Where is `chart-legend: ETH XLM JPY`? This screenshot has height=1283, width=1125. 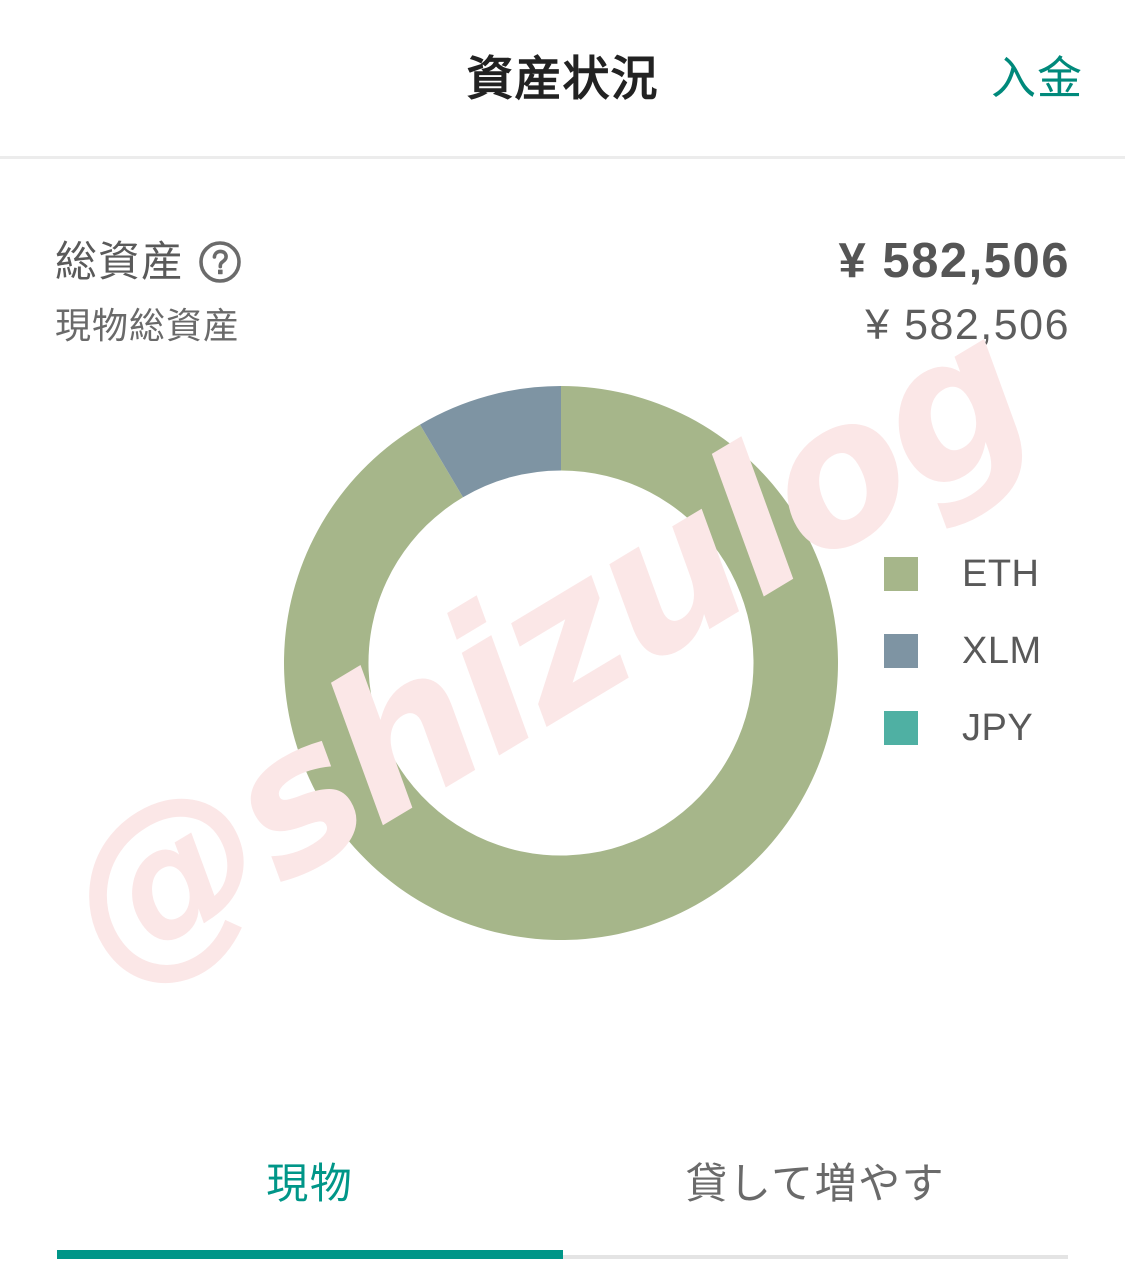
chart-legend: ETH XLM JPY is located at coordinates (963, 651).